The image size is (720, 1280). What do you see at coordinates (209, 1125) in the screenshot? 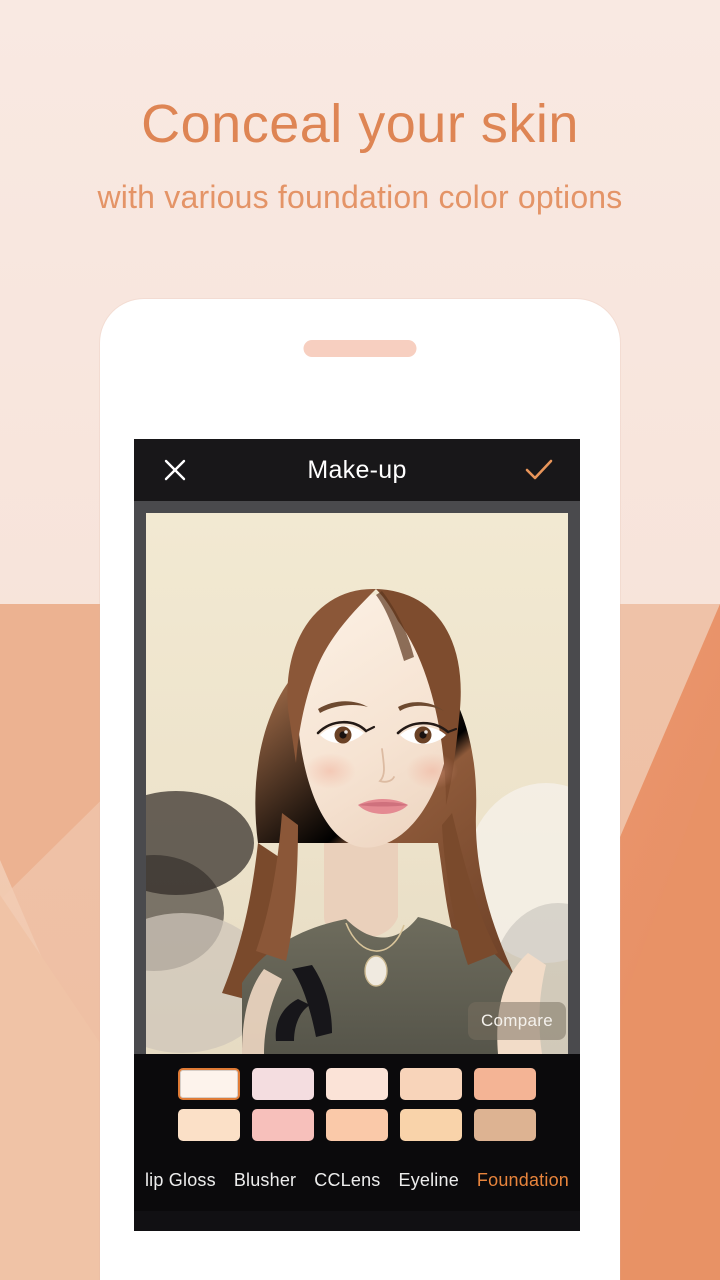
I see `swatch-cream-beige` at bounding box center [209, 1125].